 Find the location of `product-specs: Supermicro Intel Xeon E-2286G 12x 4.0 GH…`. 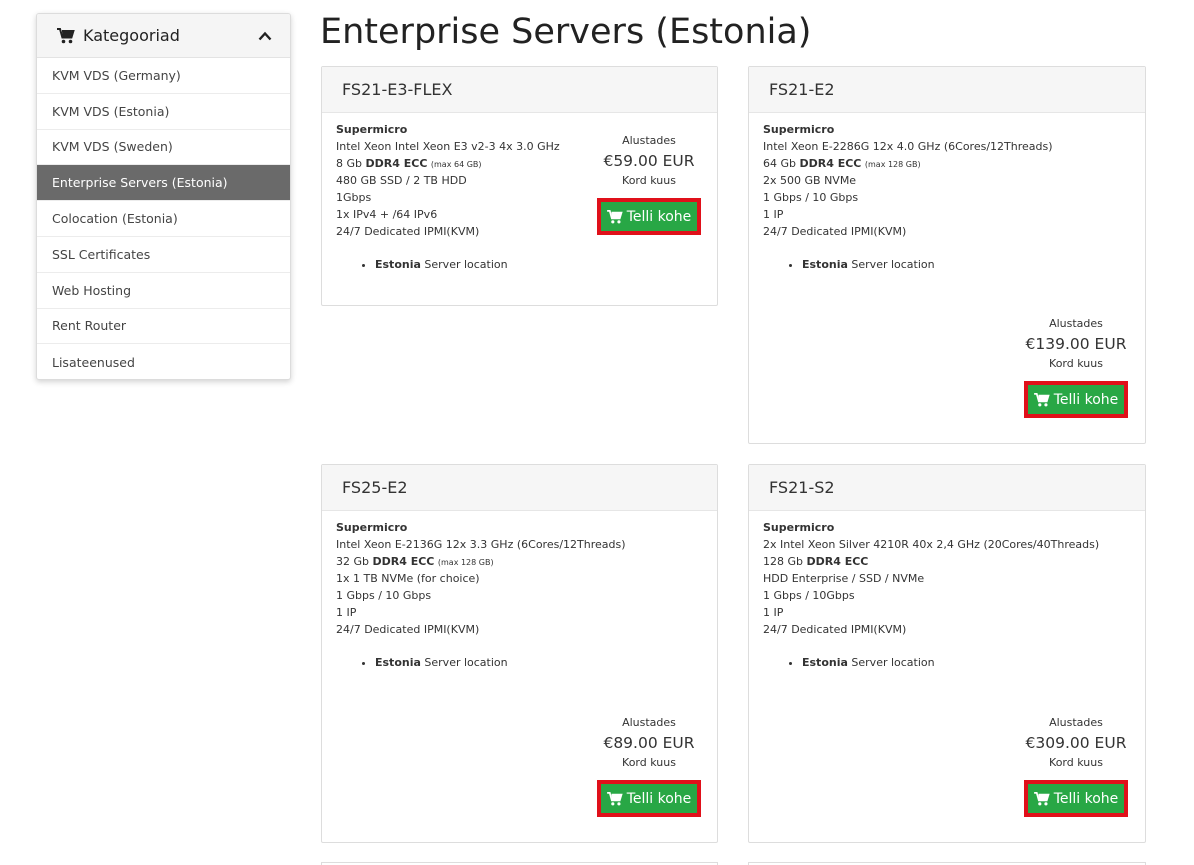

product-specs: Supermicro Intel Xeon E-2286G 12x 4.0 GH… is located at coordinates (947, 197).